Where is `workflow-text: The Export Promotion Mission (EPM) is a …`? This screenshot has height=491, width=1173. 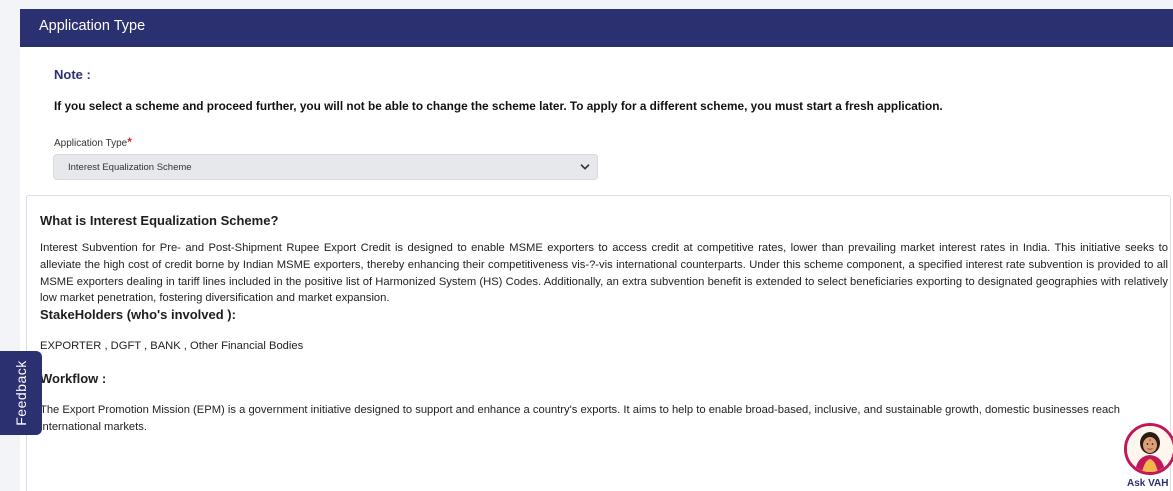
workflow-text: The Export Promotion Mission (EPM) is a … is located at coordinates (580, 418).